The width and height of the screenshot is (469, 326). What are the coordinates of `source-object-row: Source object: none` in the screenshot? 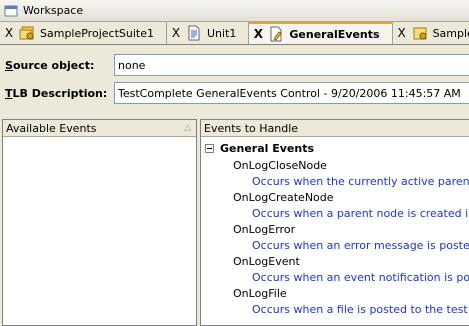 It's located at (234, 65).